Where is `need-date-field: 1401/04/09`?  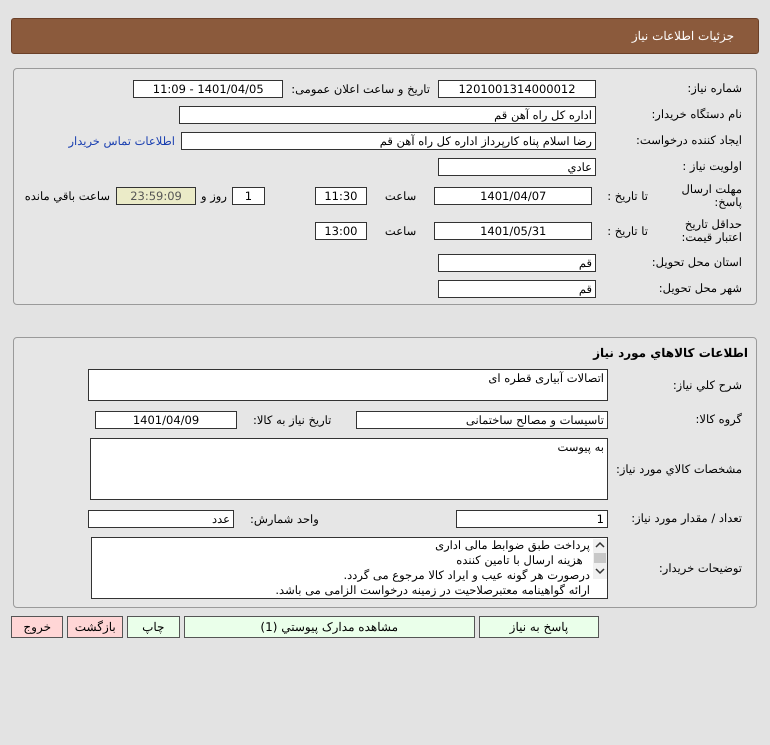
need-date-field: 1401/04/09 is located at coordinates (166, 419).